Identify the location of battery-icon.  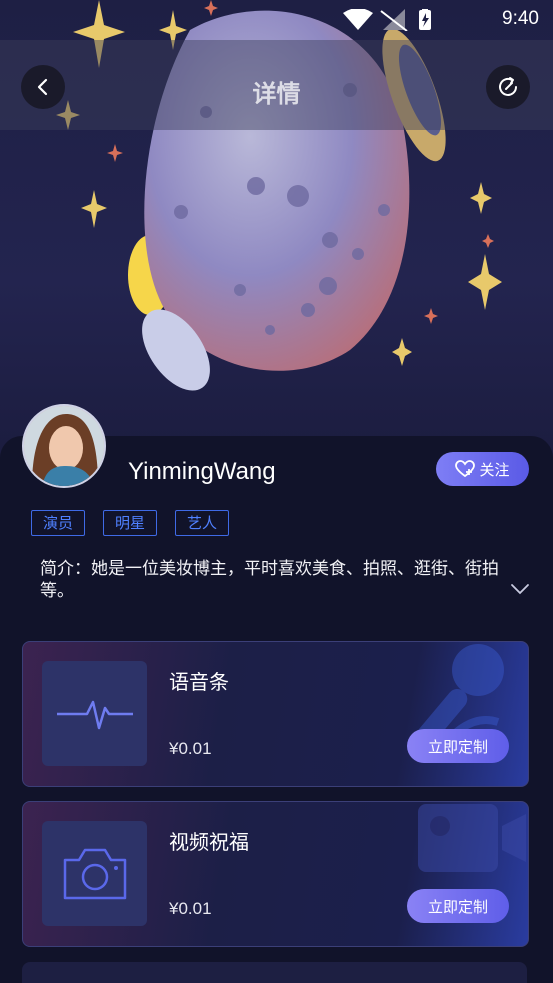
(425, 19).